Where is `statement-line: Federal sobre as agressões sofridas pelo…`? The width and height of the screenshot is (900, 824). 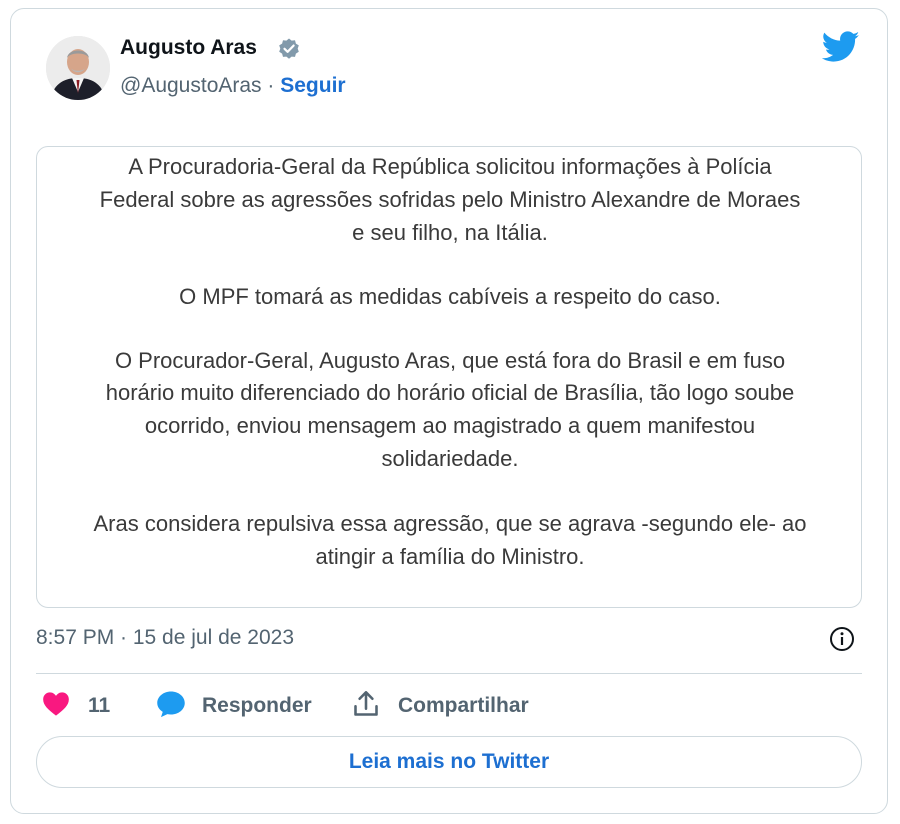
statement-line: Federal sobre as agressões sofridas pelo… is located at coordinates (450, 199).